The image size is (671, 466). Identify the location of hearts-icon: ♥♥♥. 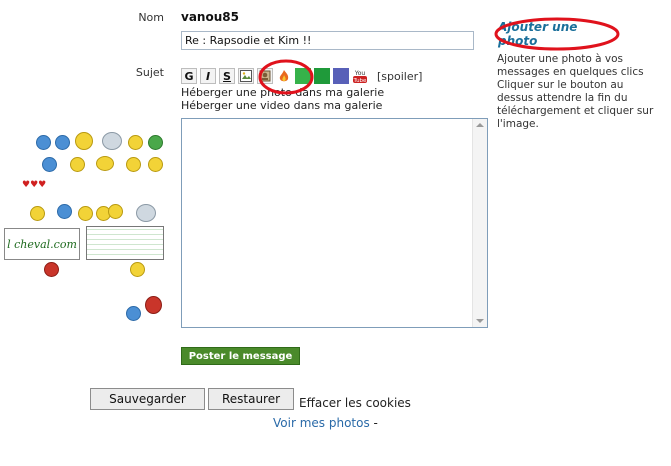
(34, 185).